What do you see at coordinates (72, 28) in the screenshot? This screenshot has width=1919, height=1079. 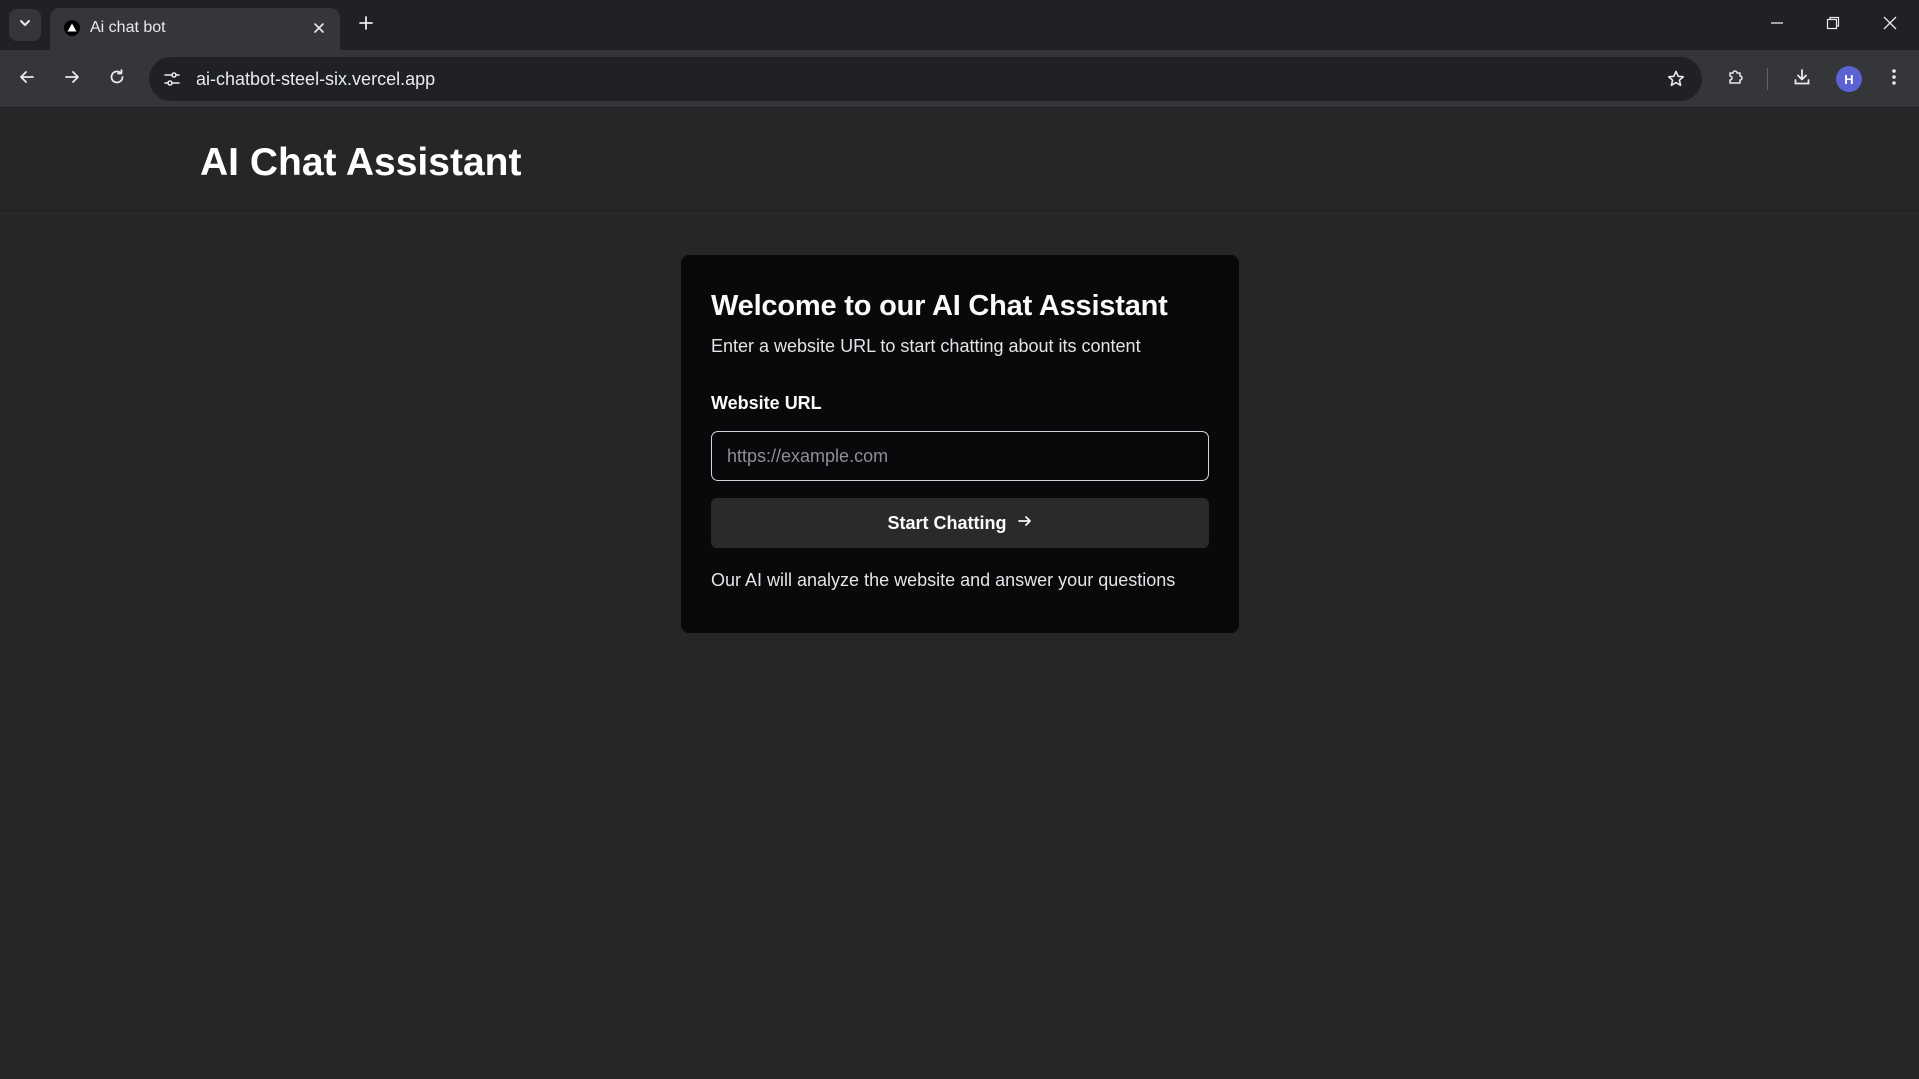 I see `vercel-triangle-icon` at bounding box center [72, 28].